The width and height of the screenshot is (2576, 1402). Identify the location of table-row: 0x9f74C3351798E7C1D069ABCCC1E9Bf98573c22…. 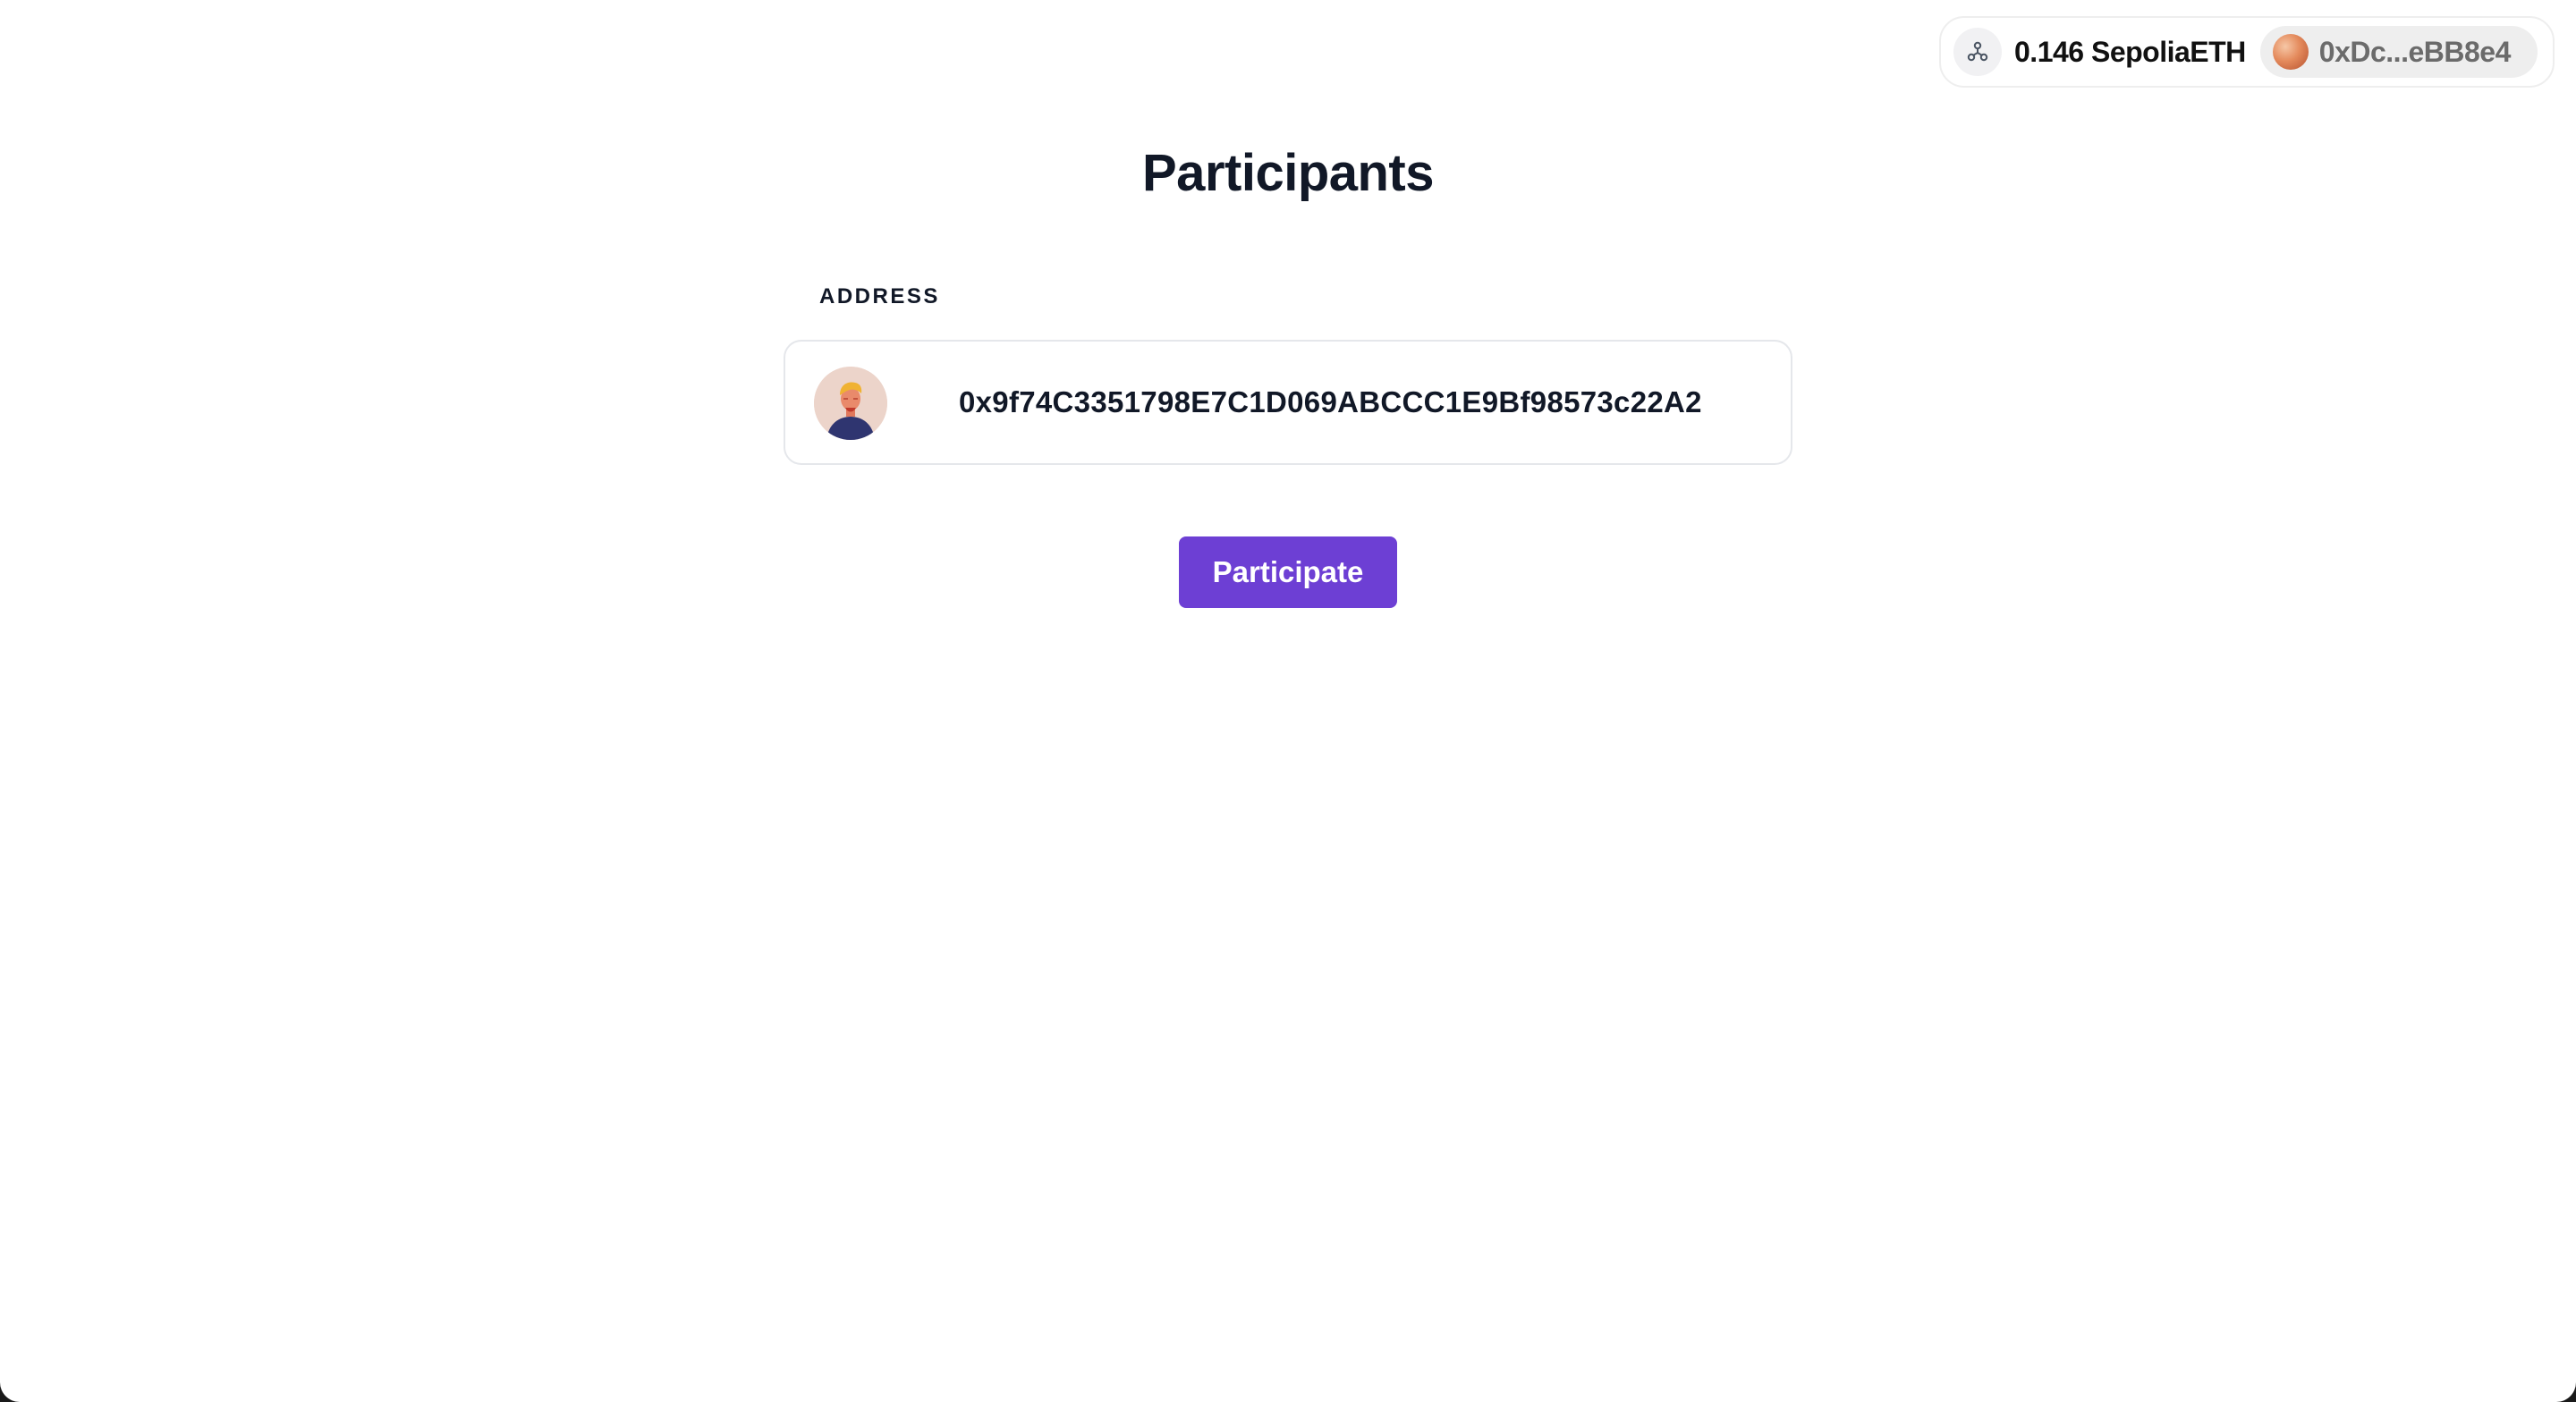
(1288, 402).